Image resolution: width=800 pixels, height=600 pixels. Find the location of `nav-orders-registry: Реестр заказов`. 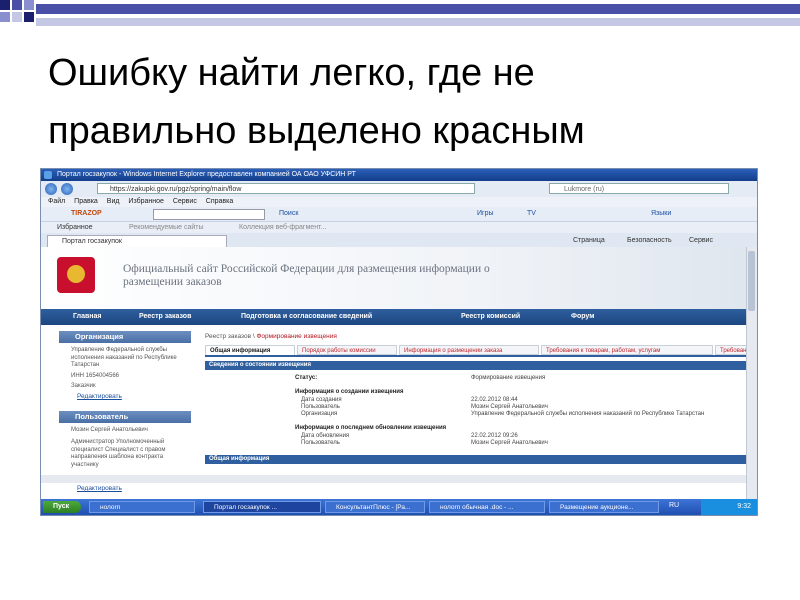

nav-orders-registry: Реестр заказов is located at coordinates (165, 317).